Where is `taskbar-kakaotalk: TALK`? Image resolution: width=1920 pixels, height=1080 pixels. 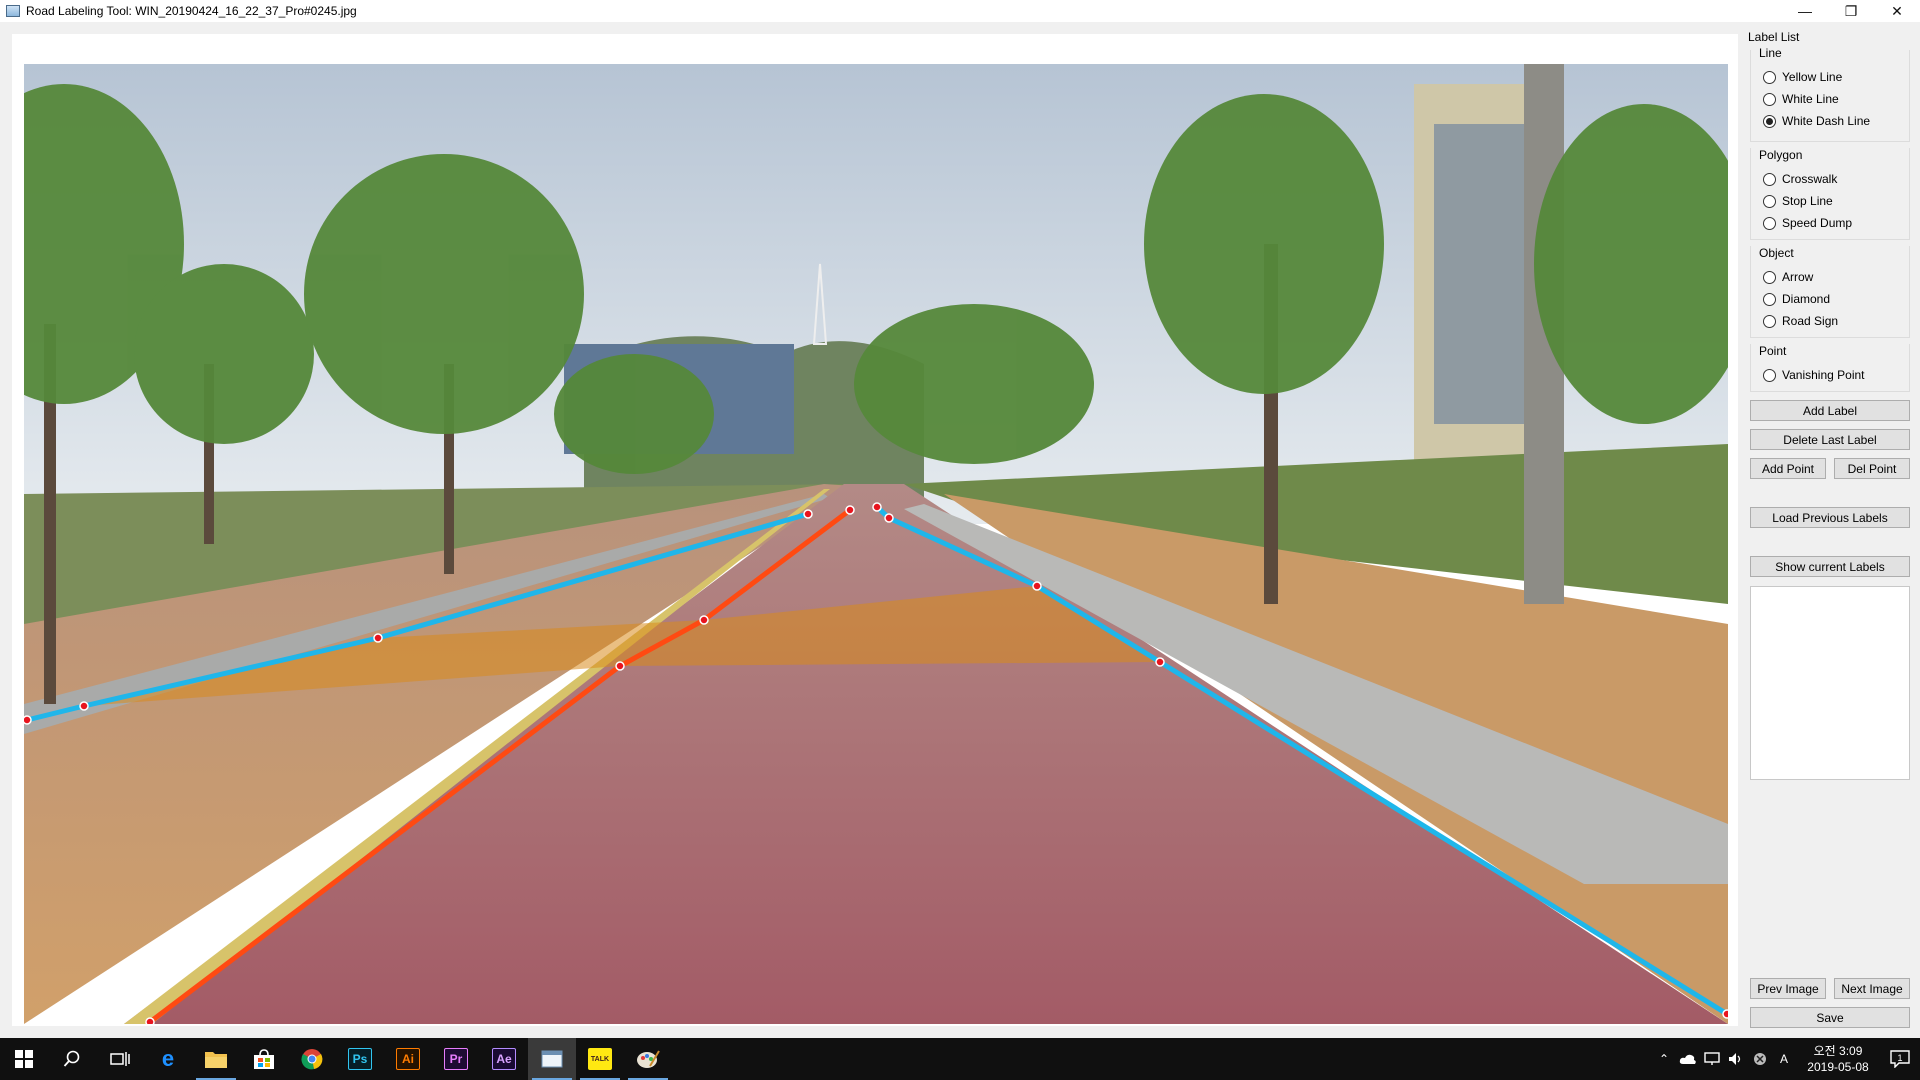 taskbar-kakaotalk: TALK is located at coordinates (600, 1059).